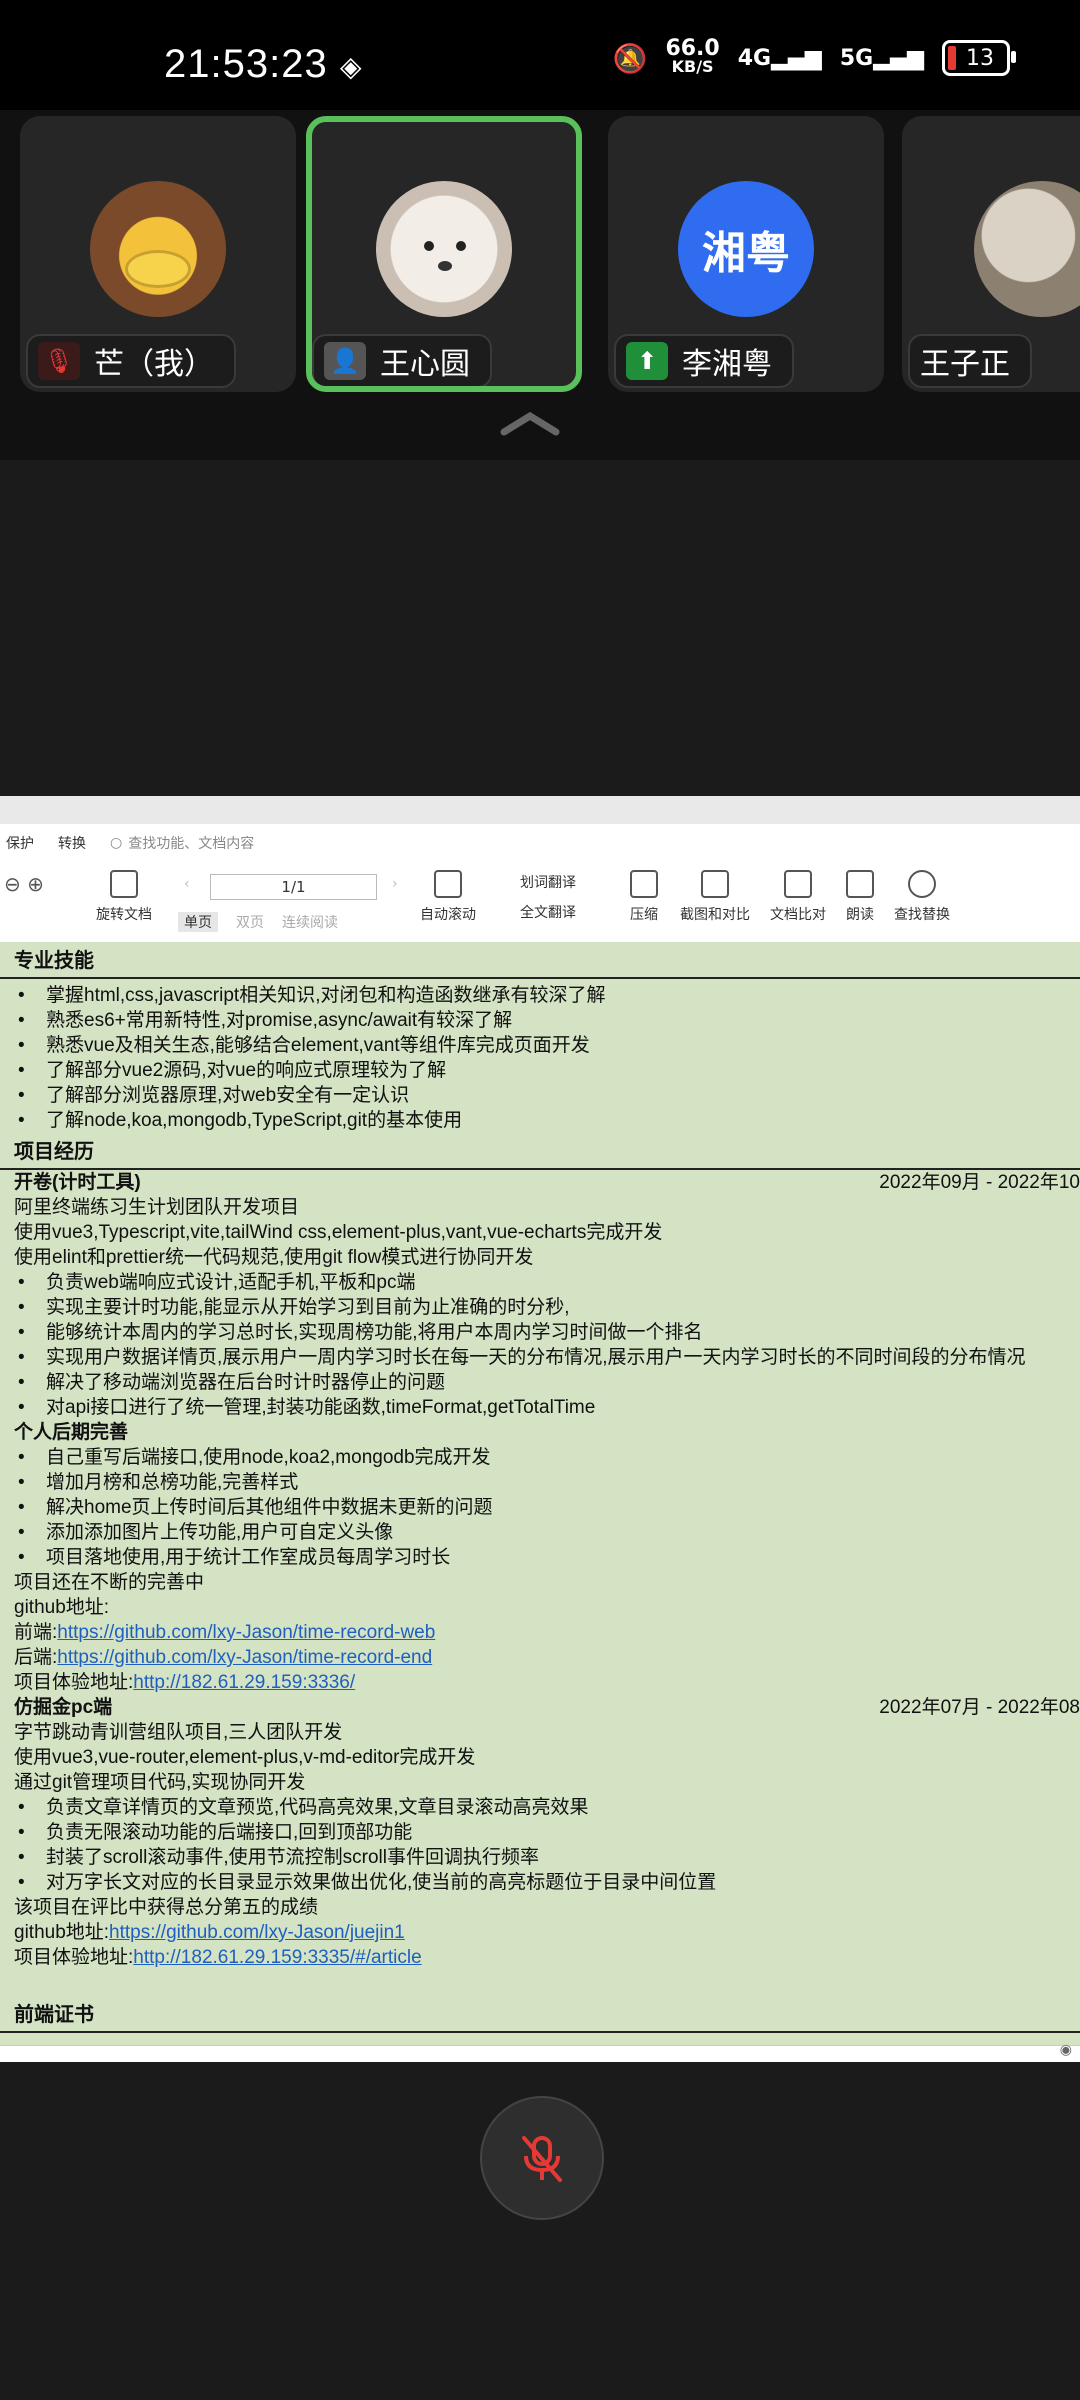 This screenshot has height=2400, width=1080. What do you see at coordinates (277, 1957) in the screenshot?
I see `demo-link: http://182.61.29.159:3335/#/article` at bounding box center [277, 1957].